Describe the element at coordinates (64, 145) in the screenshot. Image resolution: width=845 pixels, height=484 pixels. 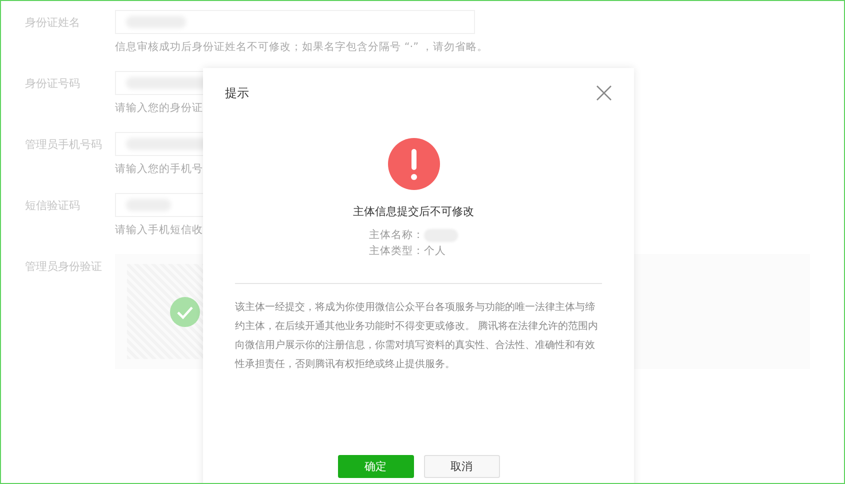
I see `field-label: 管理员手机号码` at that location.